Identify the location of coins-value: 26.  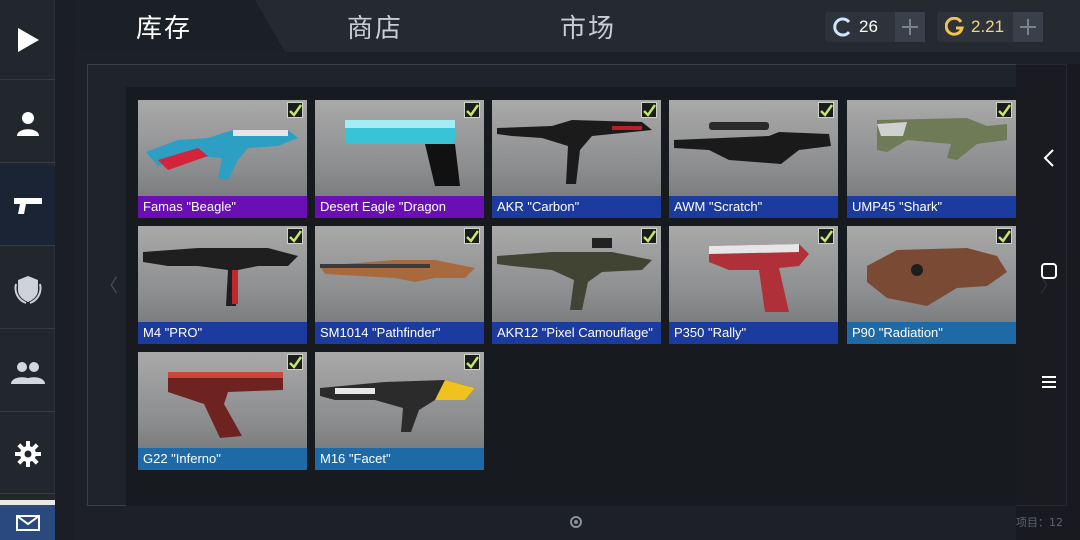
(868, 26).